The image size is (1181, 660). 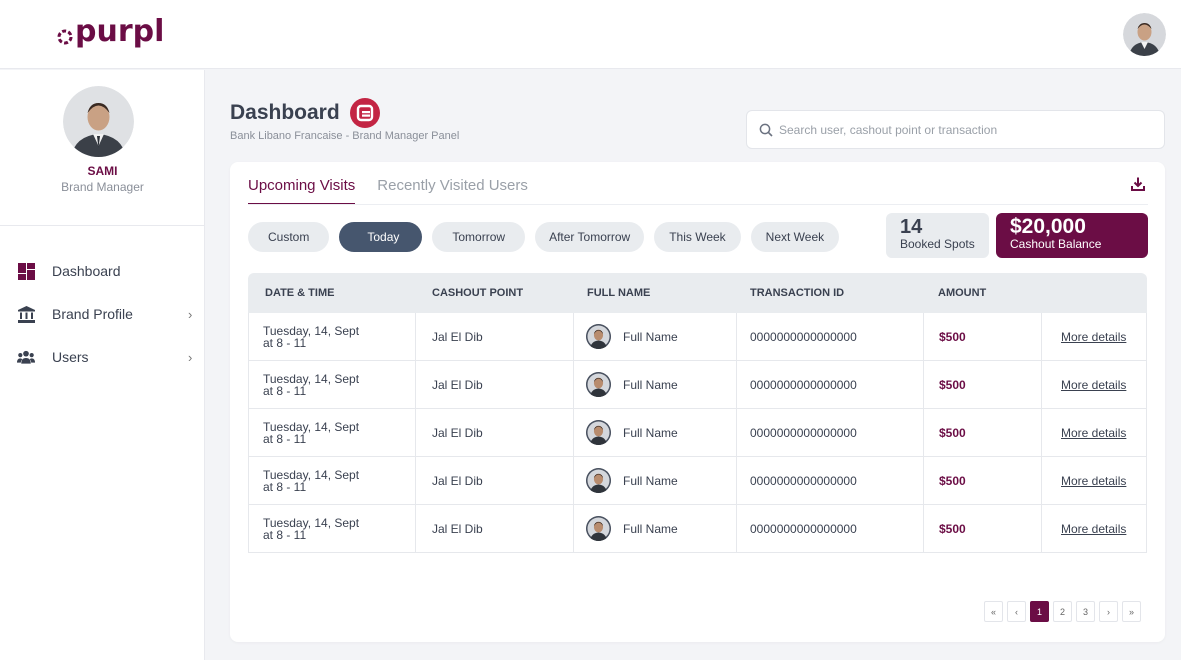 I want to click on sidebar-item-dashboard: Dashboard, so click(x=102, y=271).